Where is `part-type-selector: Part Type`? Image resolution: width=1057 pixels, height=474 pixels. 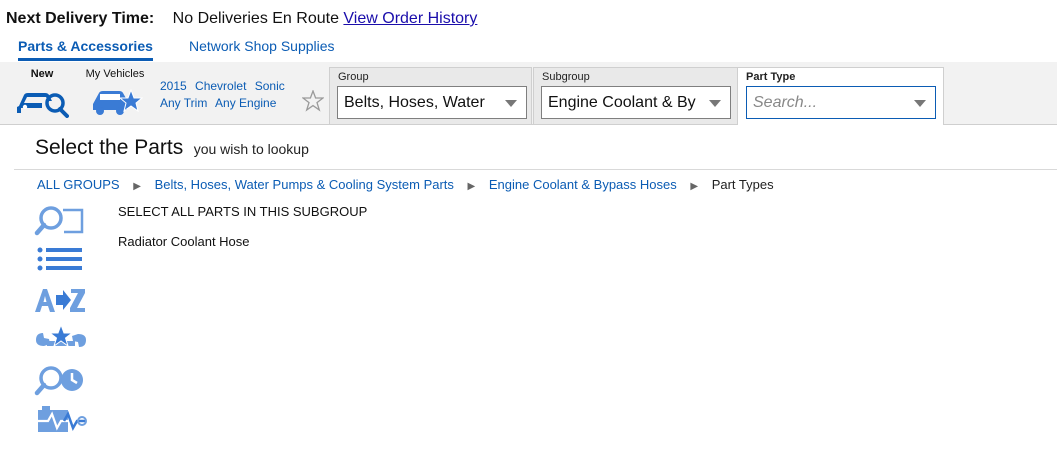
part-type-selector: Part Type is located at coordinates (840, 96).